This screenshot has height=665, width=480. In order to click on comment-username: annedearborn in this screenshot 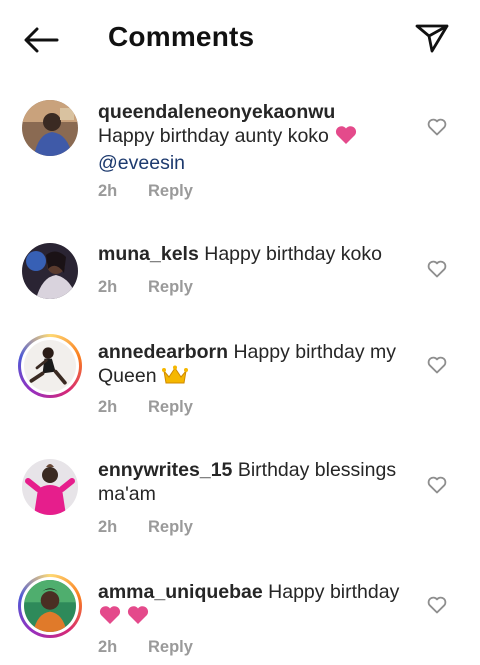, I will do `click(163, 352)`.